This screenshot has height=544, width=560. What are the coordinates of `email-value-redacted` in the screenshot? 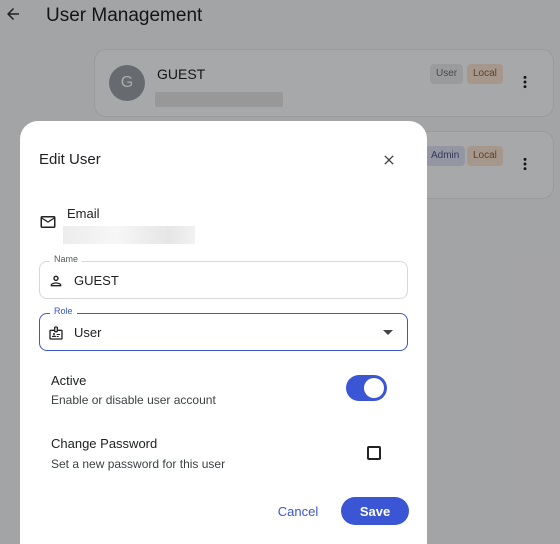 It's located at (129, 235).